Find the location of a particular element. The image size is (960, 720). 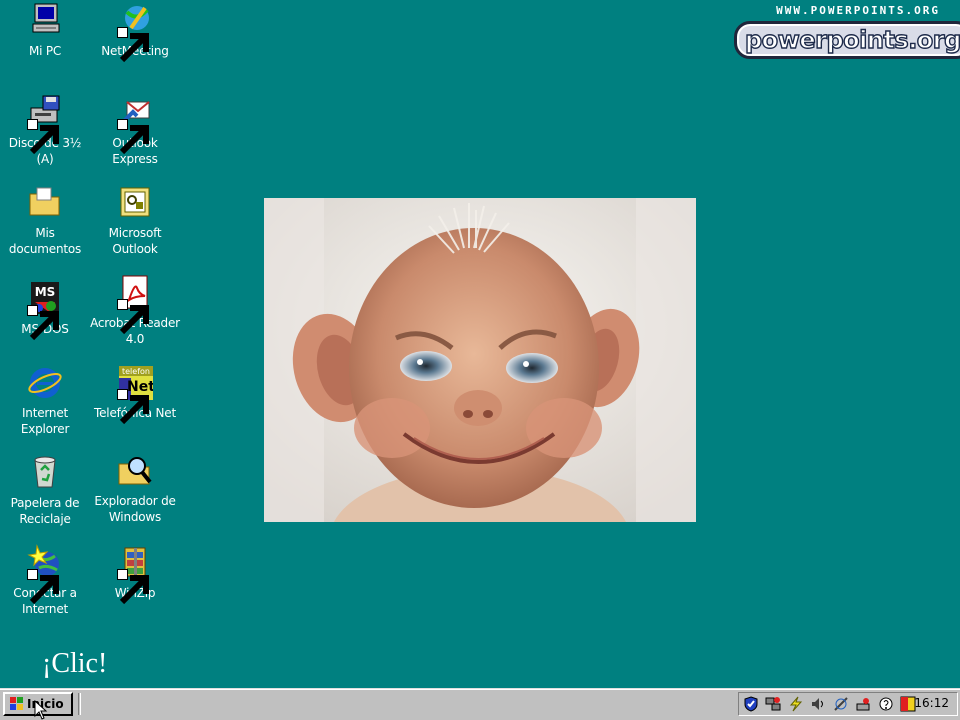

brand-url: WWW.POWERPOINTS.ORG is located at coordinates (858, 10).